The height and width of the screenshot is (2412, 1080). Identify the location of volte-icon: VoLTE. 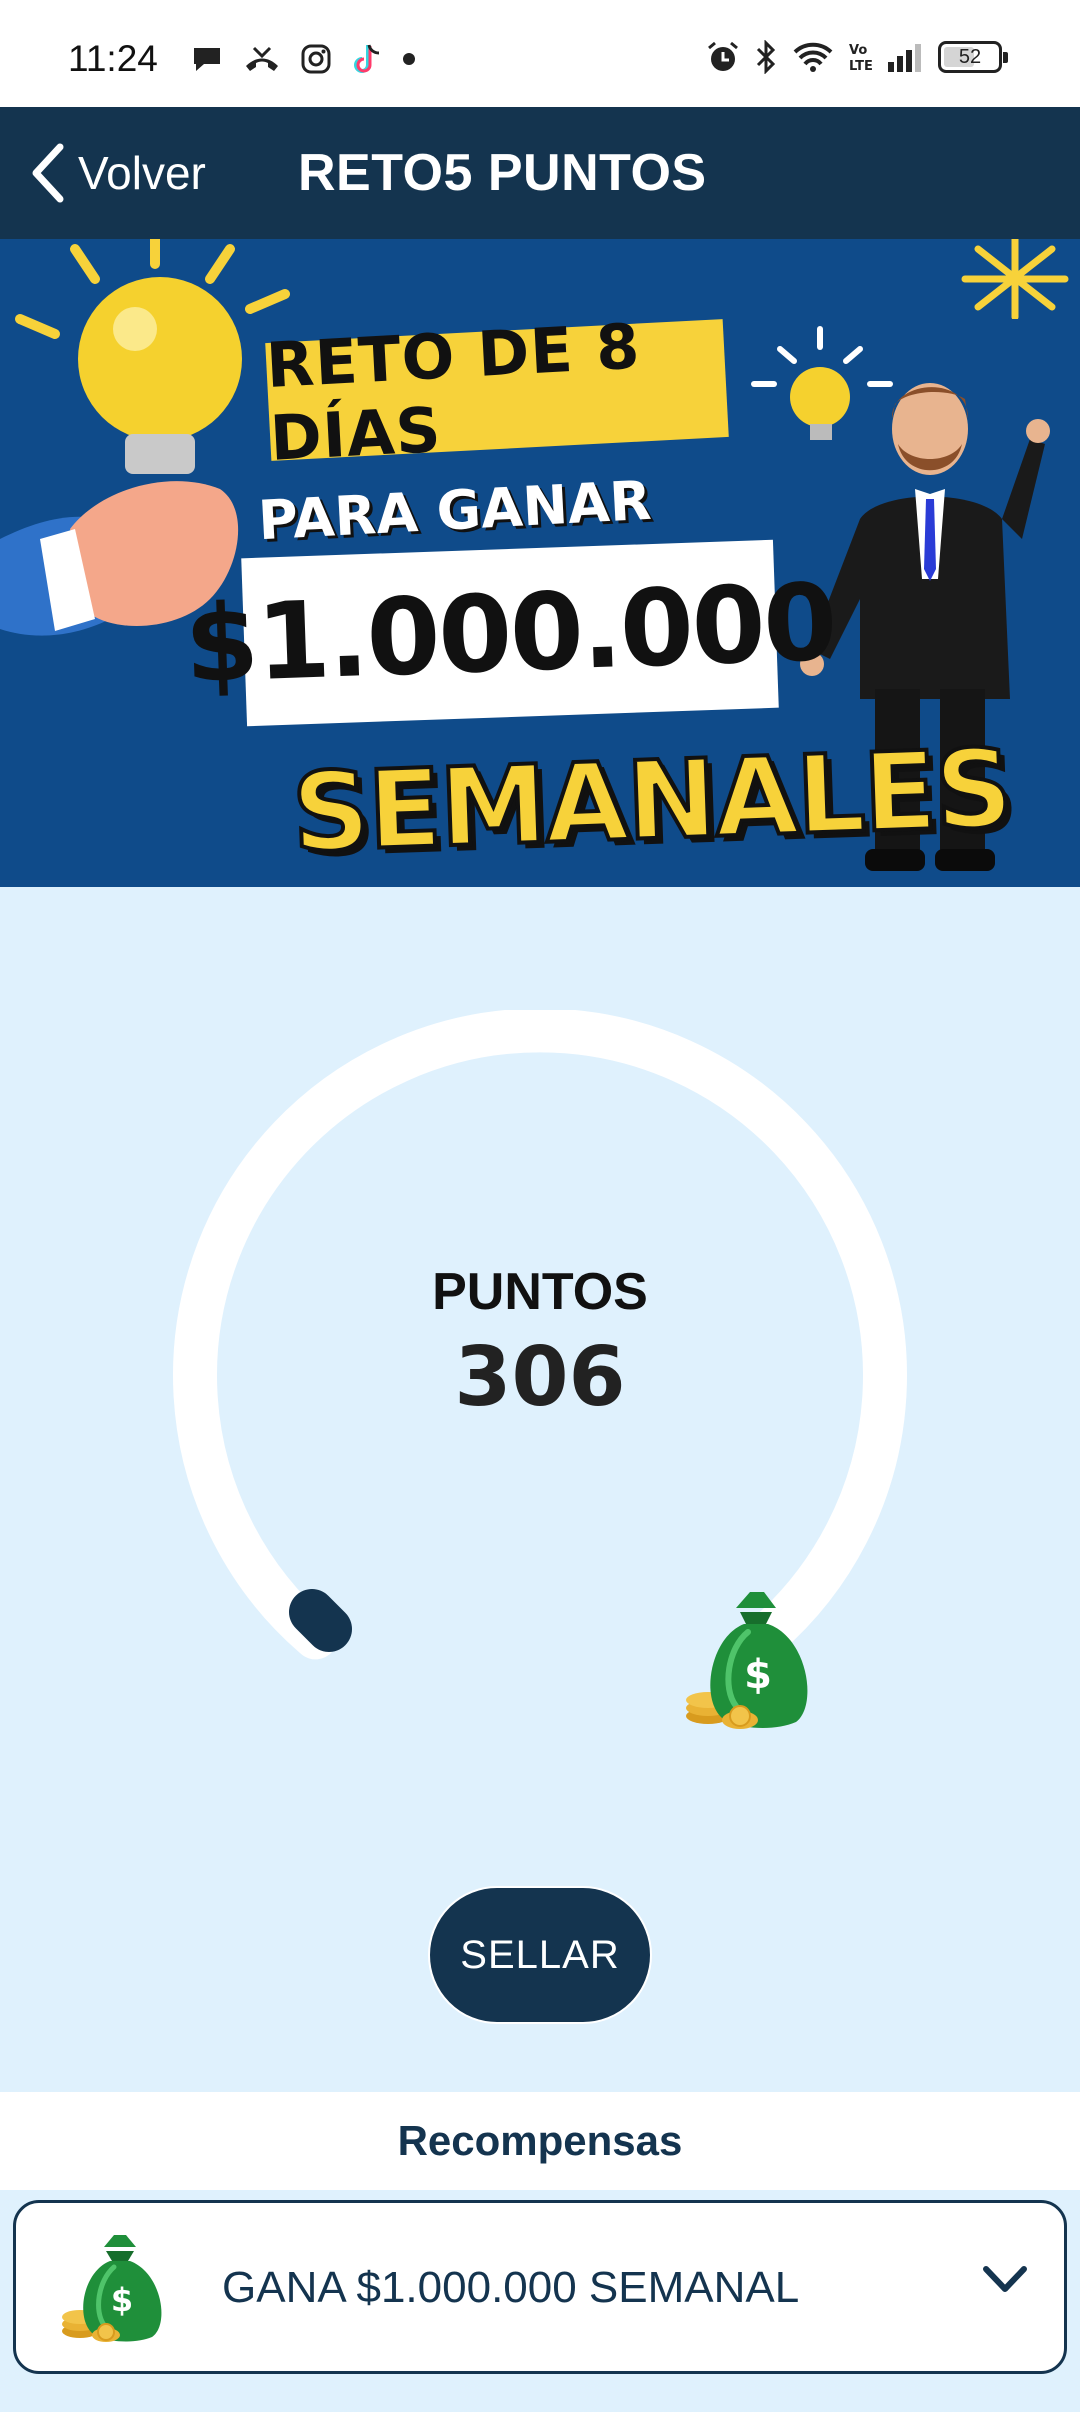
(860, 58).